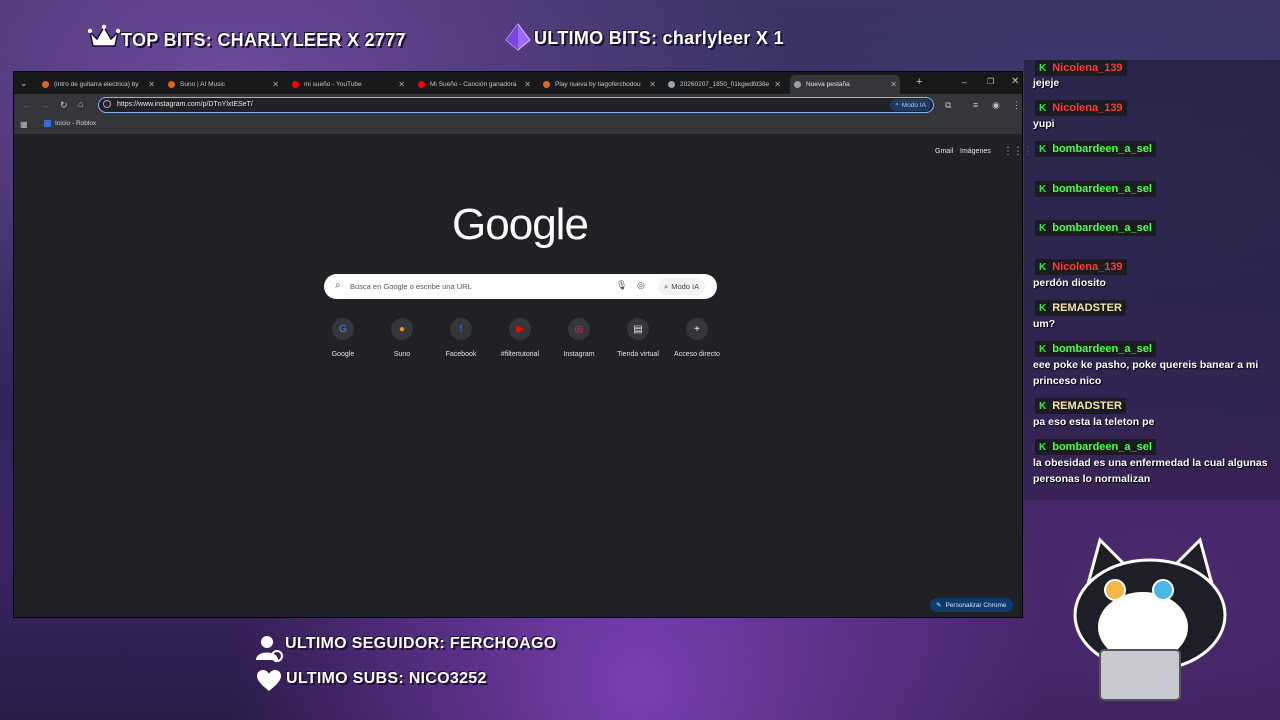  Describe the element at coordinates (939, 605) in the screenshot. I see `pencil-icon: ✎` at that location.